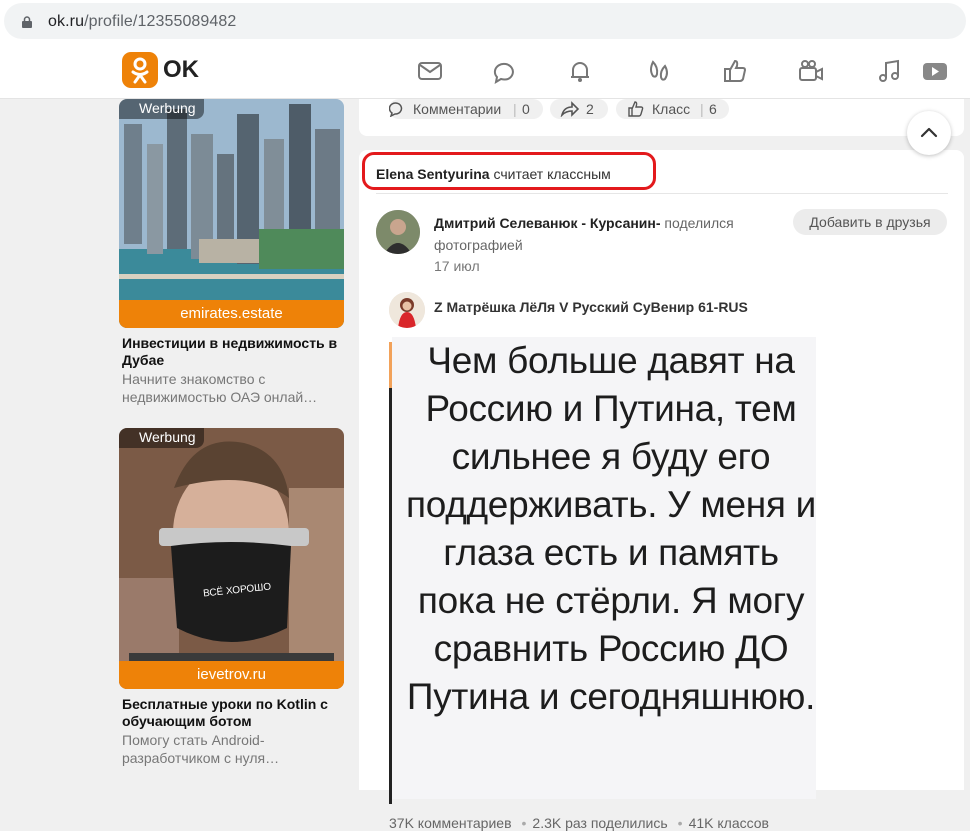 The image size is (970, 831). What do you see at coordinates (231, 675) in the screenshot?
I see `ad-domain: ievetrov.ru` at bounding box center [231, 675].